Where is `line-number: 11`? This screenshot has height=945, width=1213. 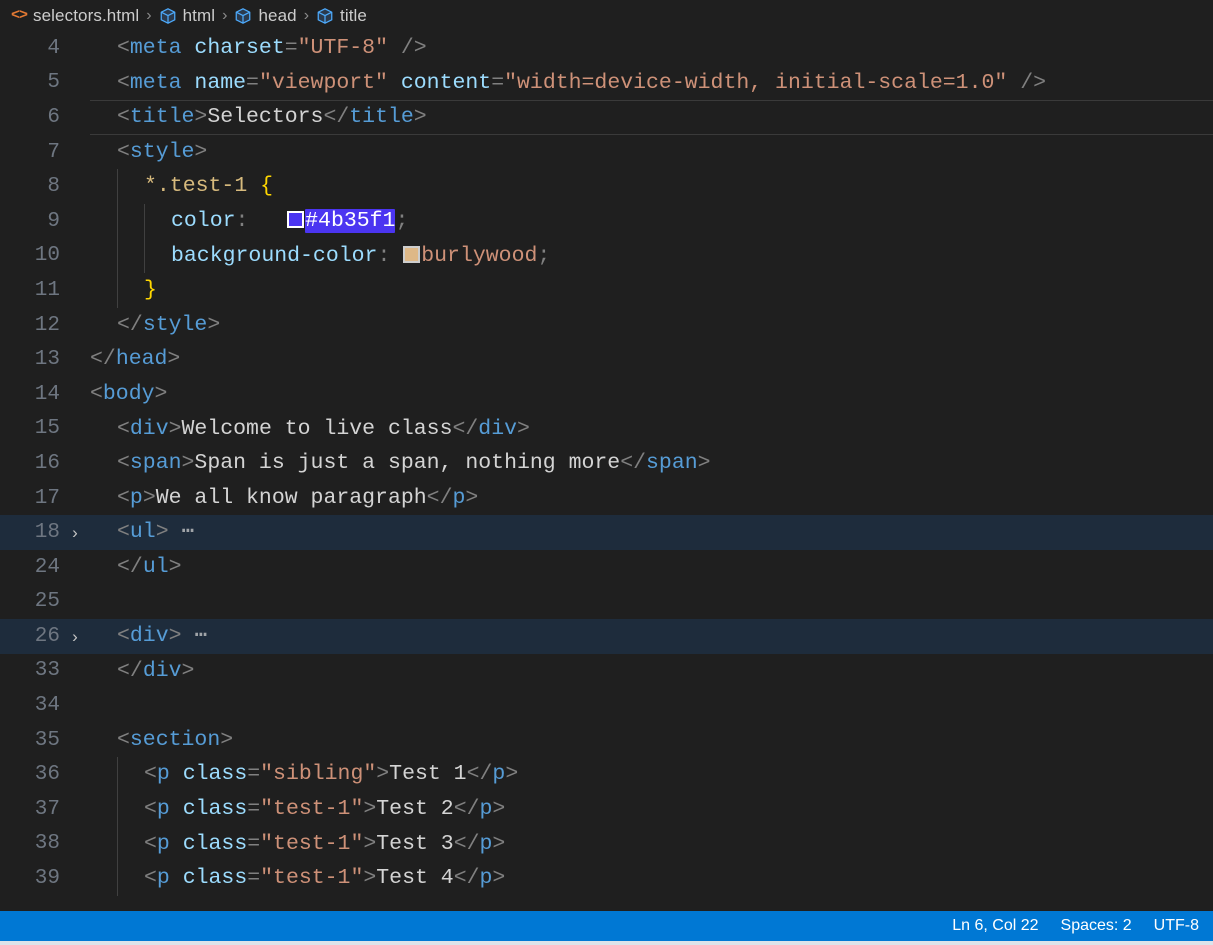 line-number: 11 is located at coordinates (47, 290).